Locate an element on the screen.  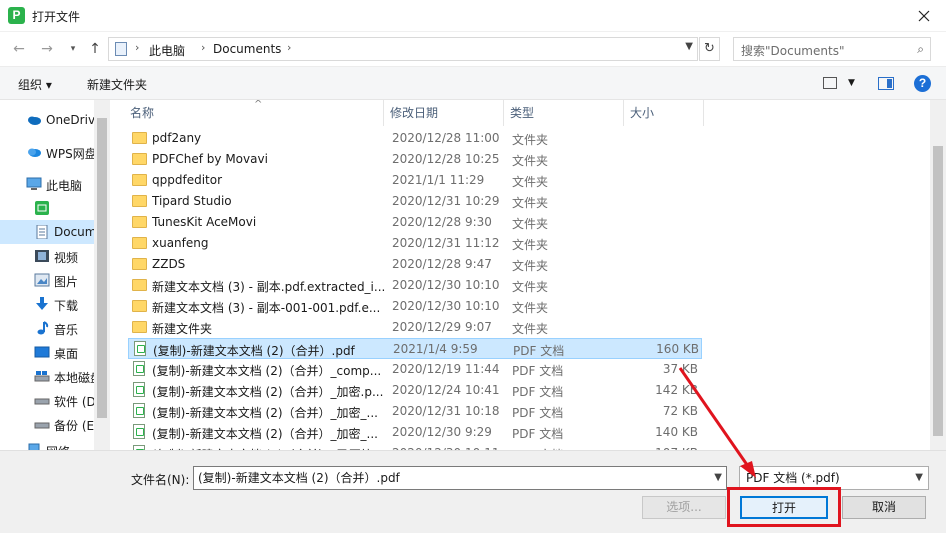
refresh-icon: ↻ is located at coordinates (709, 49).